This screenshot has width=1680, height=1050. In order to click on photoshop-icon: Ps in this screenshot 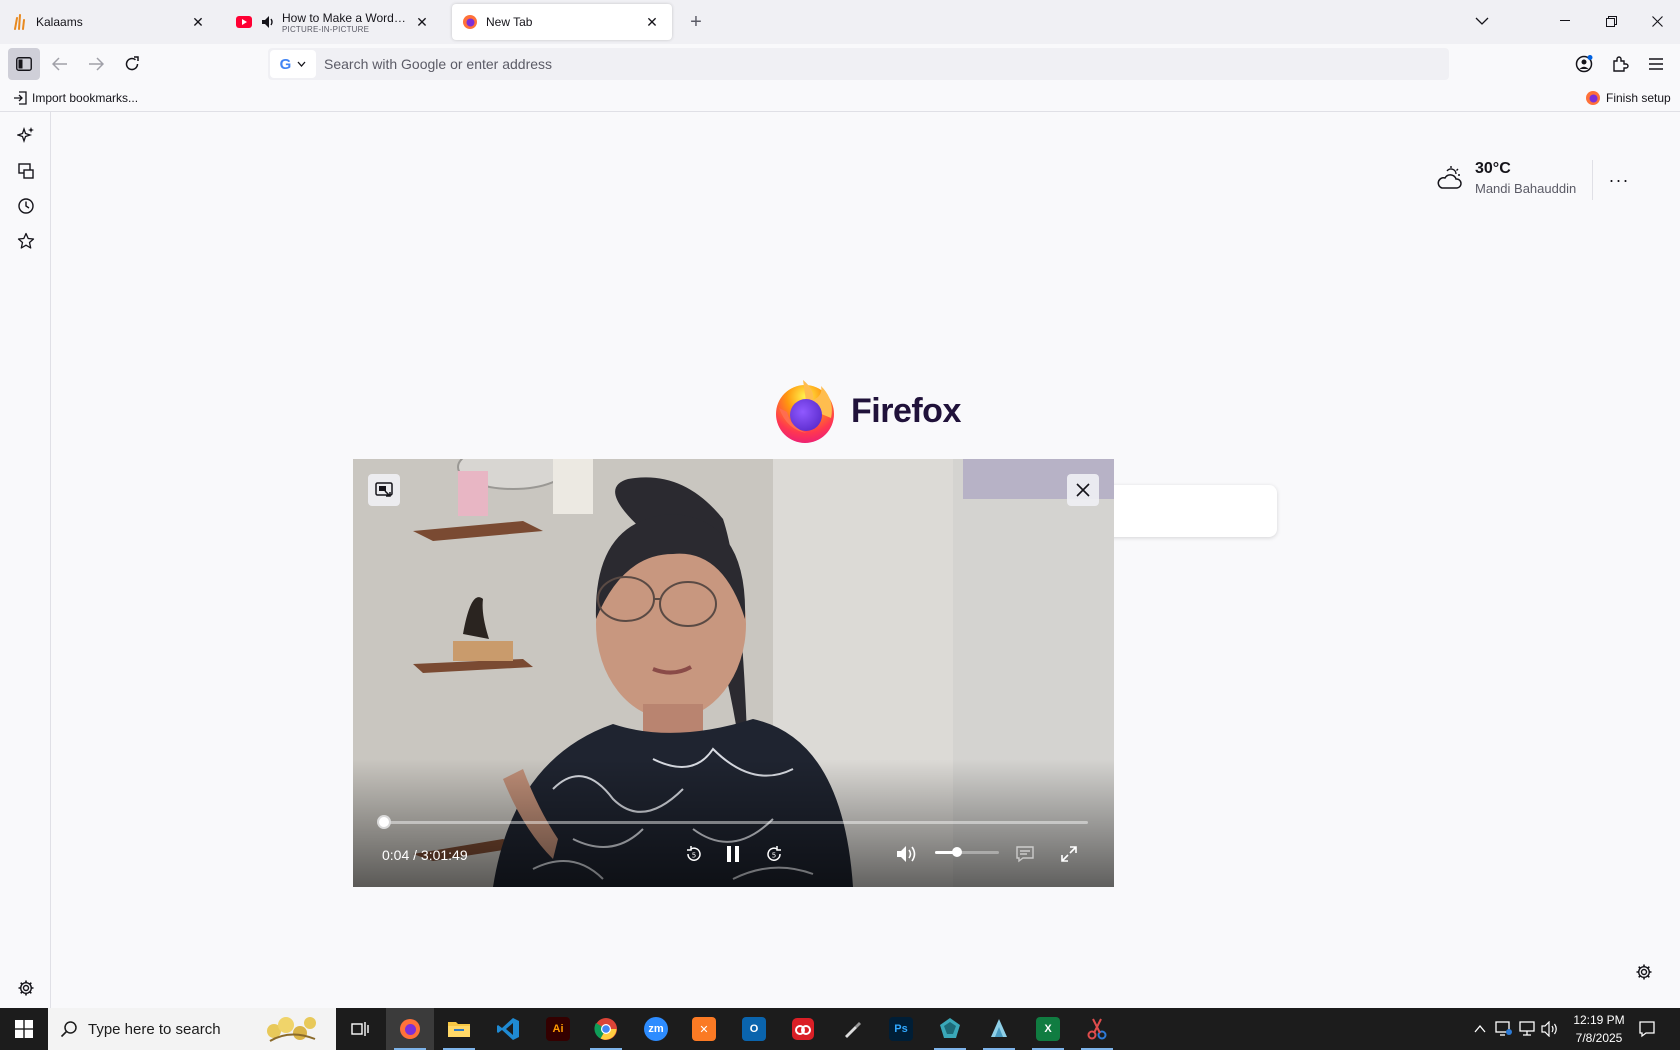, I will do `click(901, 1029)`.